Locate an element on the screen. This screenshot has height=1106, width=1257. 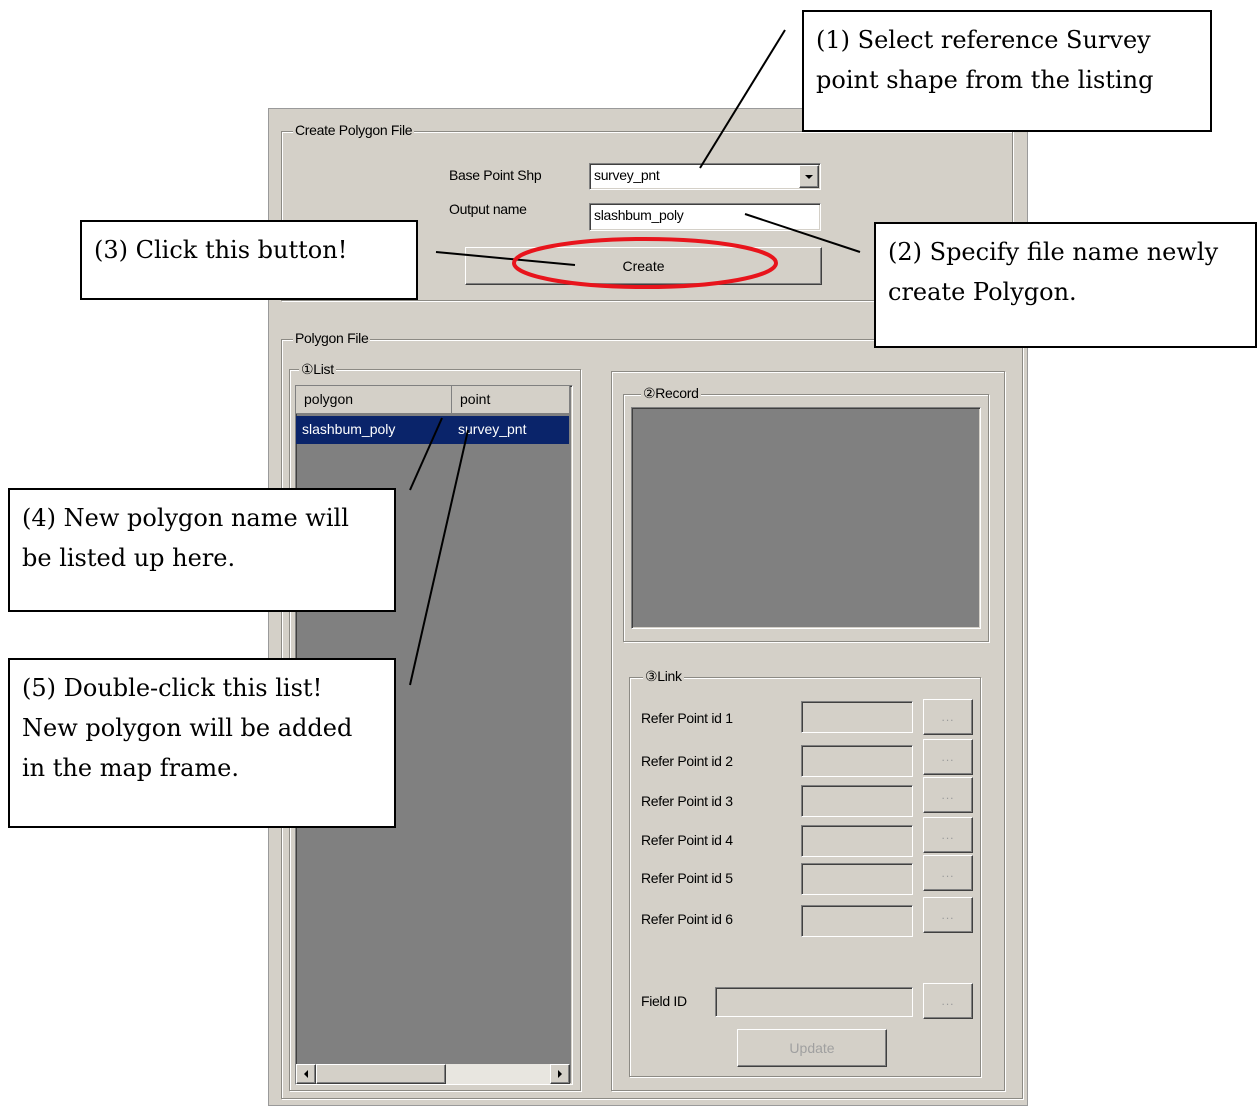
list-cell-point: survey_pnt is located at coordinates (492, 429).